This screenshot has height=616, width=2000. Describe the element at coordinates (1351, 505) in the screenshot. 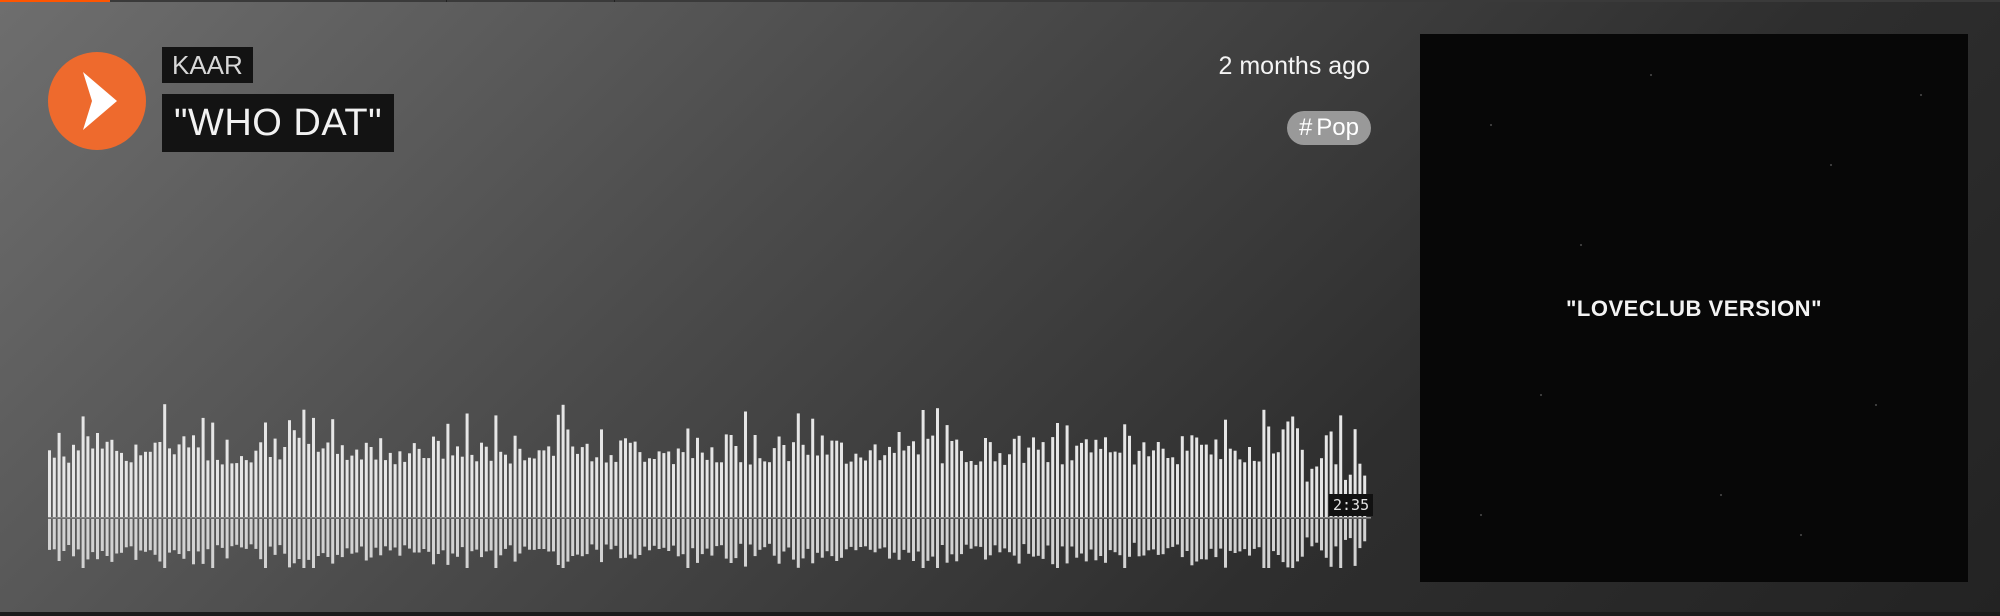

I see `duration-badge: 2:35` at that location.